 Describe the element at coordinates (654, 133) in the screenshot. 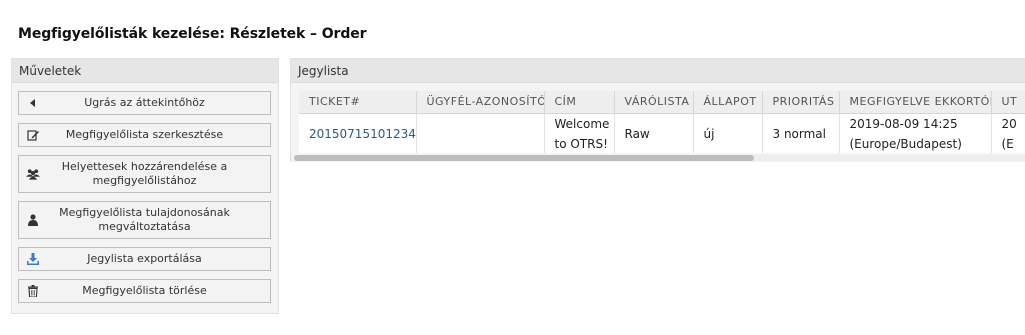

I see `queue-cell: Raw` at that location.